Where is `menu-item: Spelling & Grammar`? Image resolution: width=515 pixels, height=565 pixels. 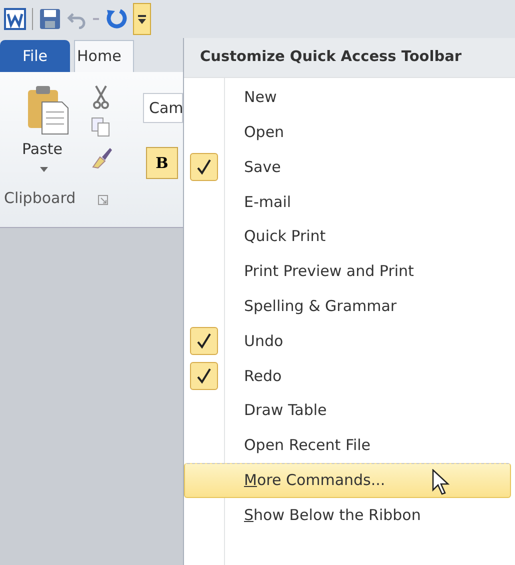 menu-item: Spelling & Grammar is located at coordinates (347, 306).